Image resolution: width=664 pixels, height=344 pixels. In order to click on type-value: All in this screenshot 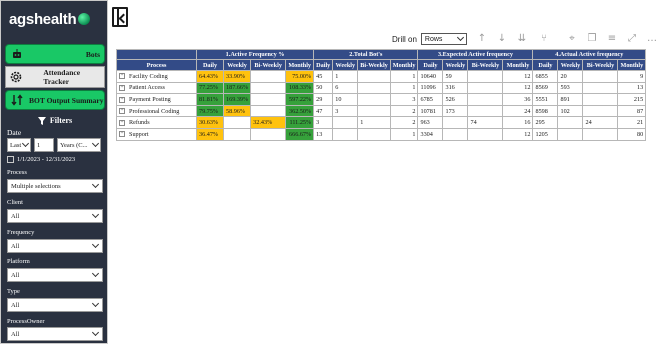, I will do `click(15, 305)`.